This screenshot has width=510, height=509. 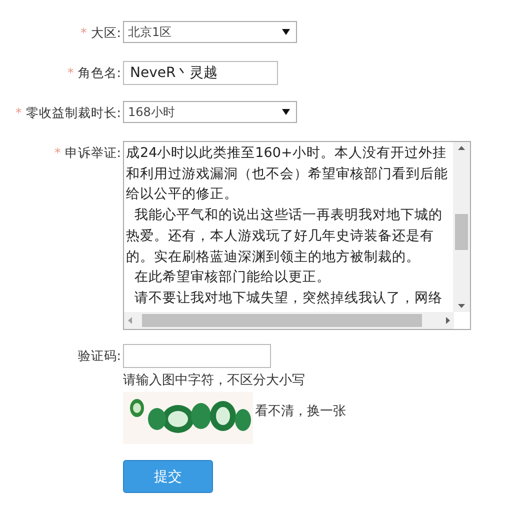 I want to click on input-field: NeveR丶灵越, so click(x=200, y=73).